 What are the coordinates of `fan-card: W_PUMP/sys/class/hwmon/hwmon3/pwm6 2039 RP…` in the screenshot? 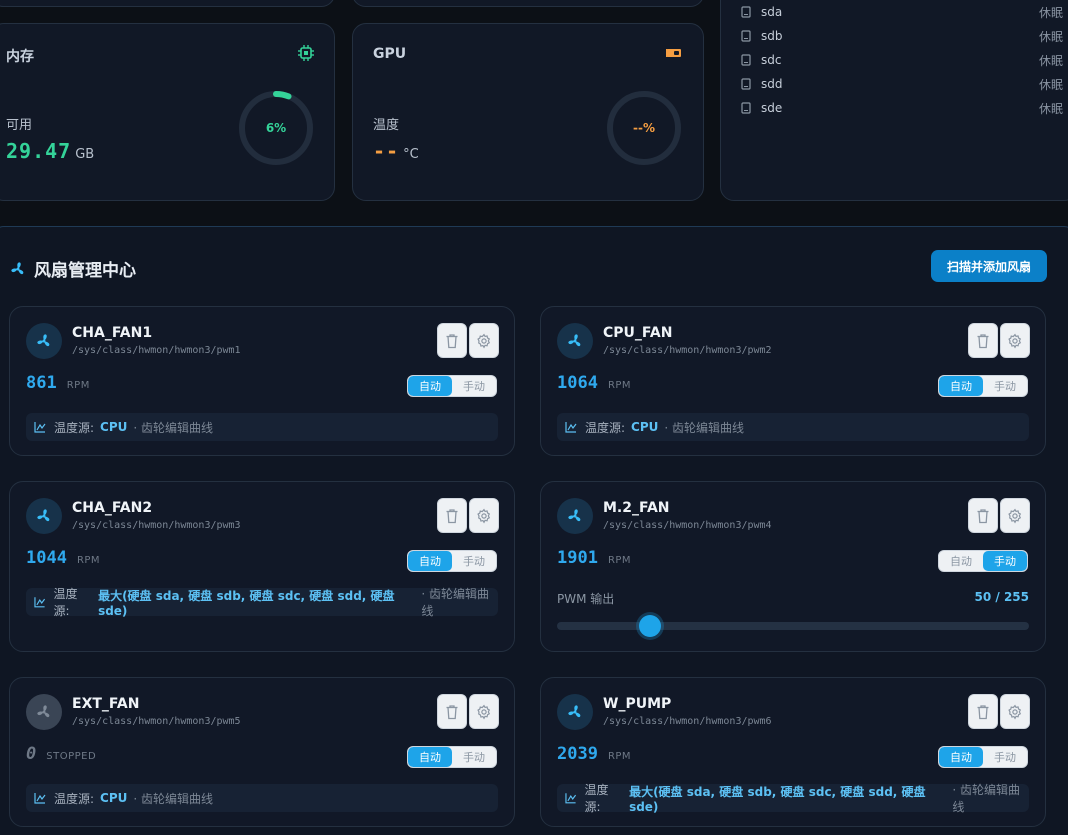 It's located at (793, 752).